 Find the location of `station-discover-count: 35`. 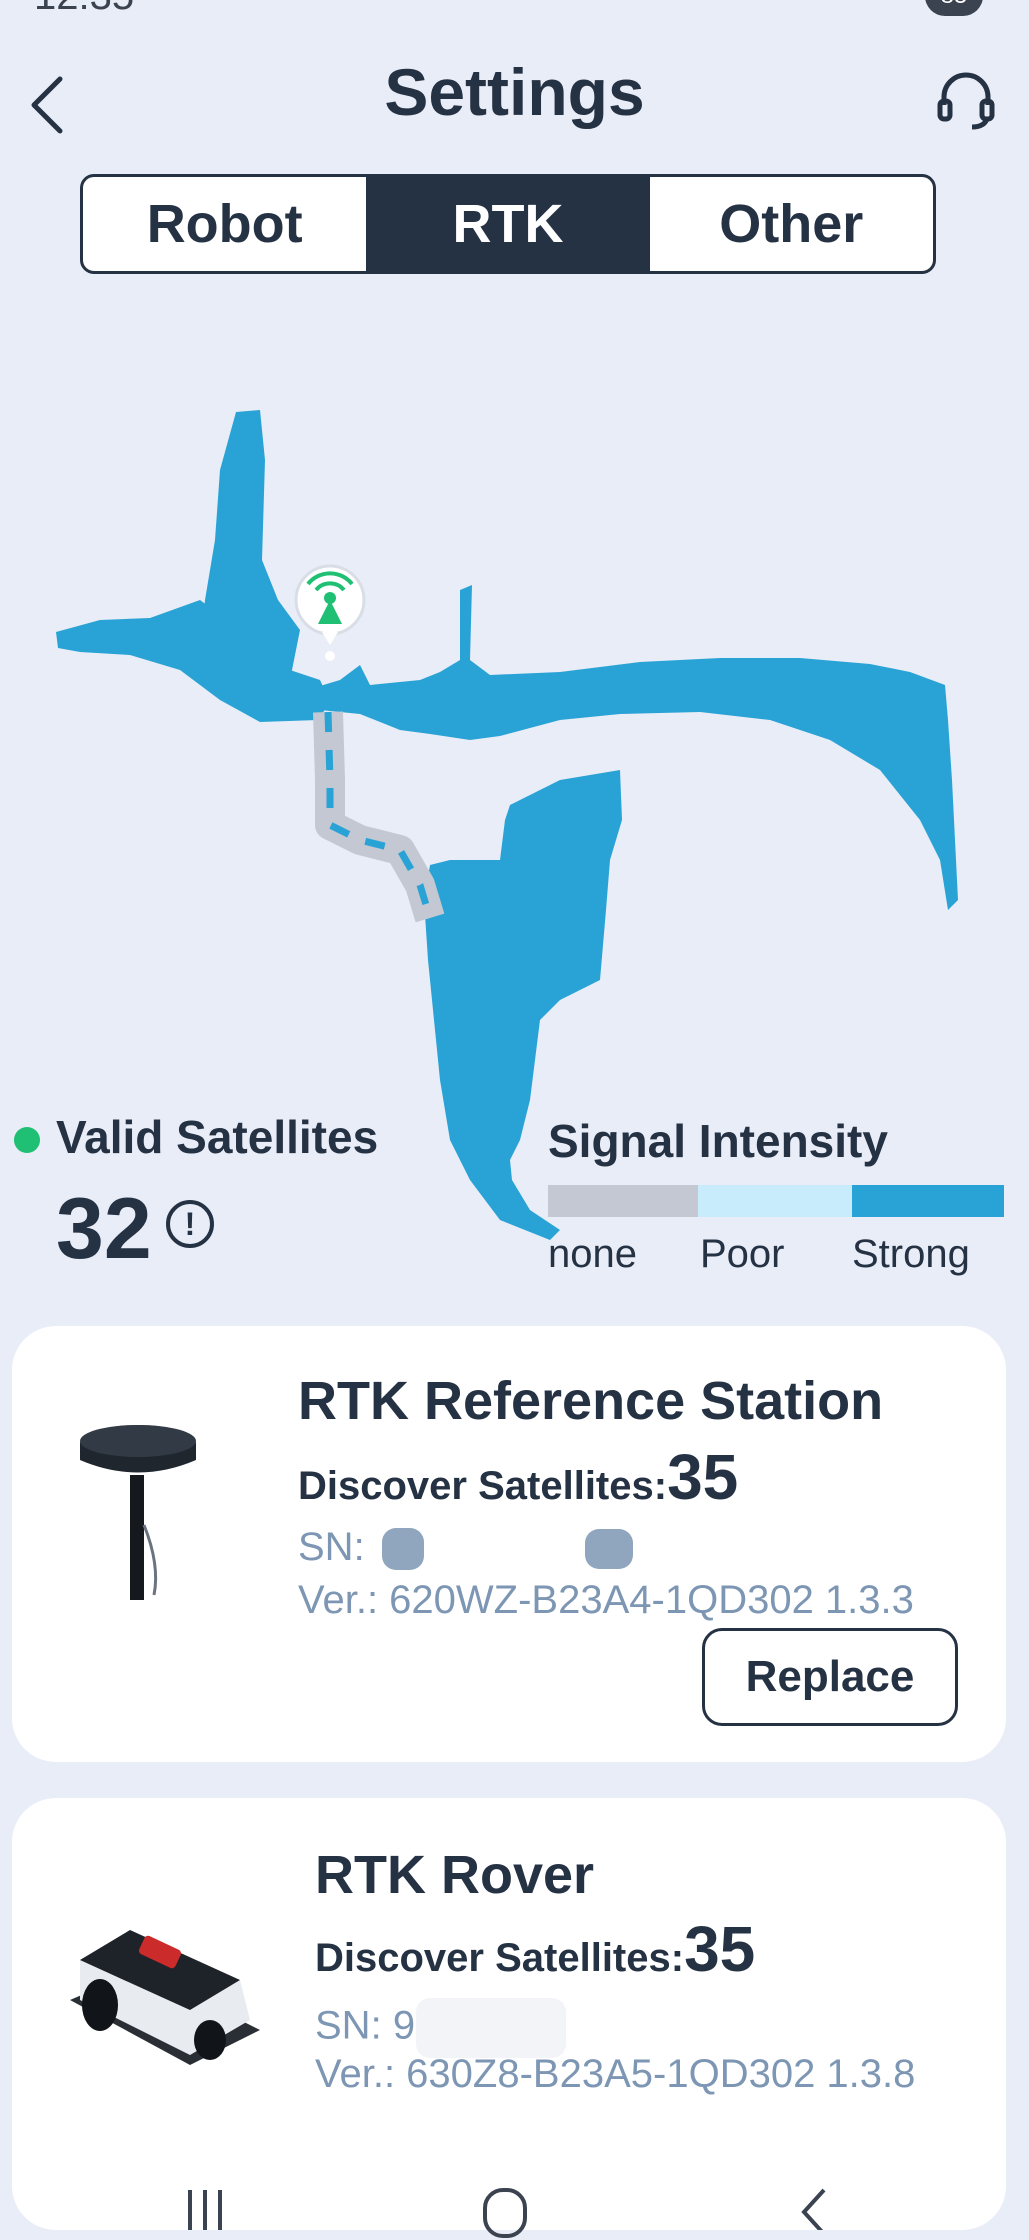

station-discover-count: 35 is located at coordinates (703, 1477).